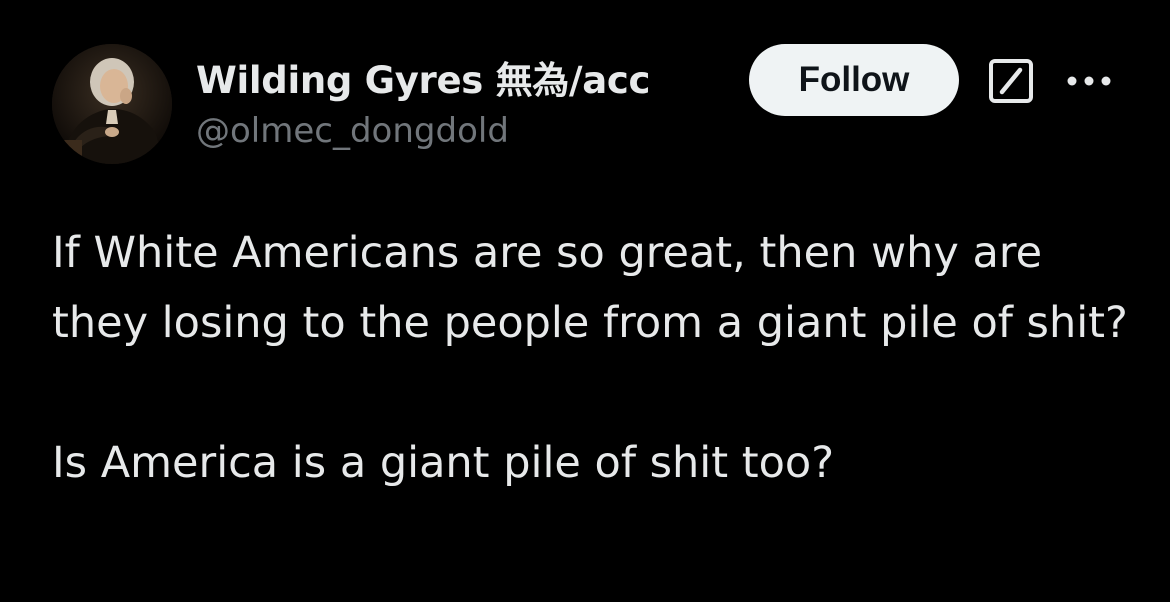 Image resolution: width=1170 pixels, height=602 pixels. I want to click on ellipsis-icon, so click(1089, 81).